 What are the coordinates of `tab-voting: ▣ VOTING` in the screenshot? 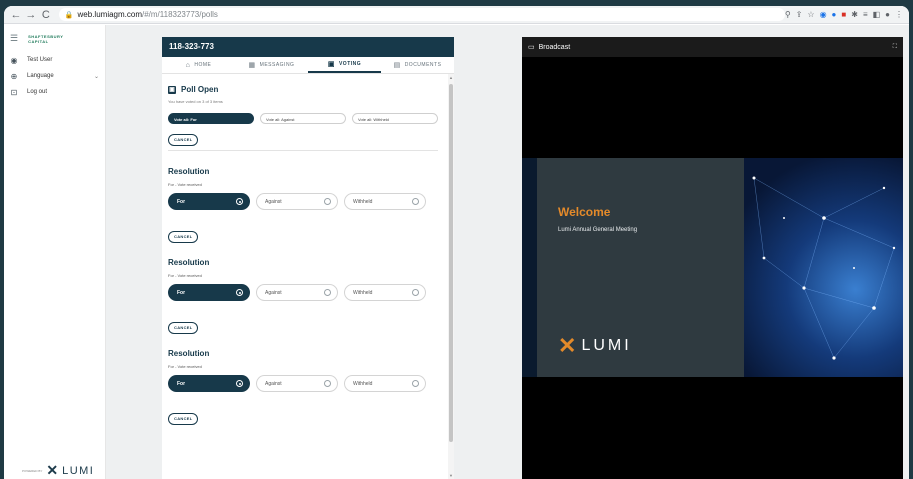 It's located at (344, 65).